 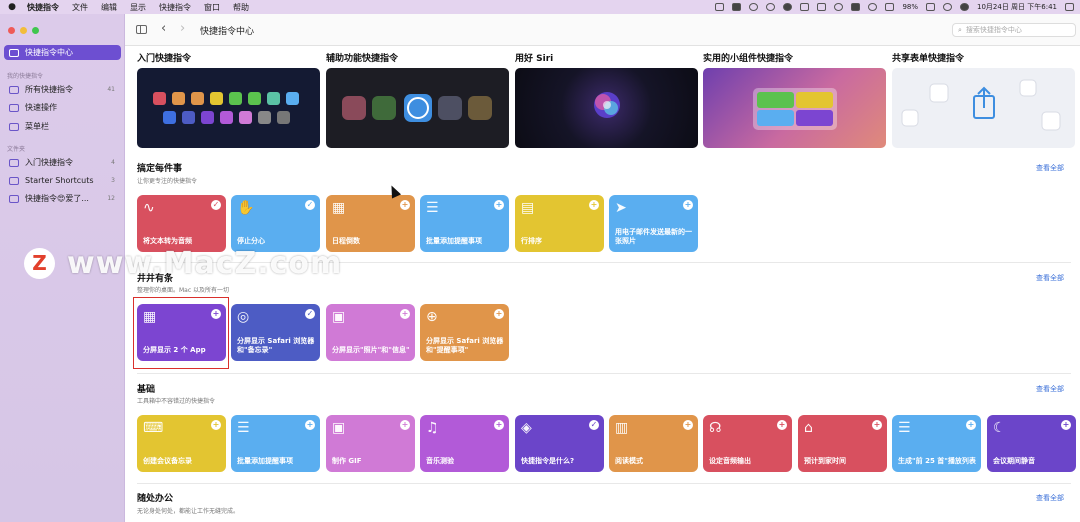 I want to click on section-title-work-anywhere: 随处办公, so click(x=155, y=499).